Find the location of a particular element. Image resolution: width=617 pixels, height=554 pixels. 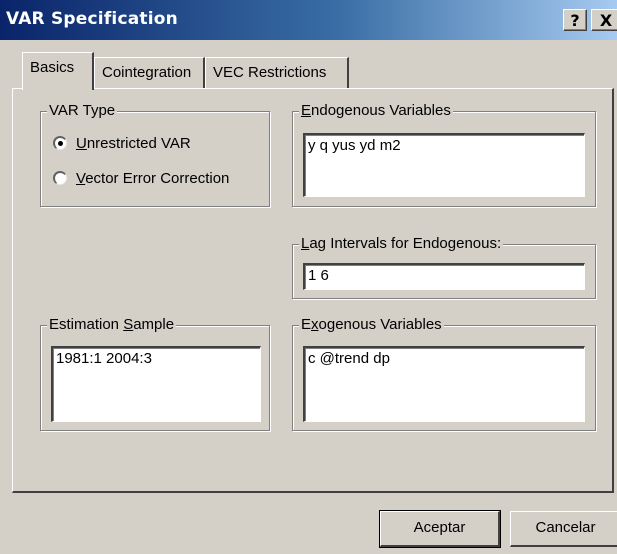

var-type-legend: VAR Type is located at coordinates (82, 111).